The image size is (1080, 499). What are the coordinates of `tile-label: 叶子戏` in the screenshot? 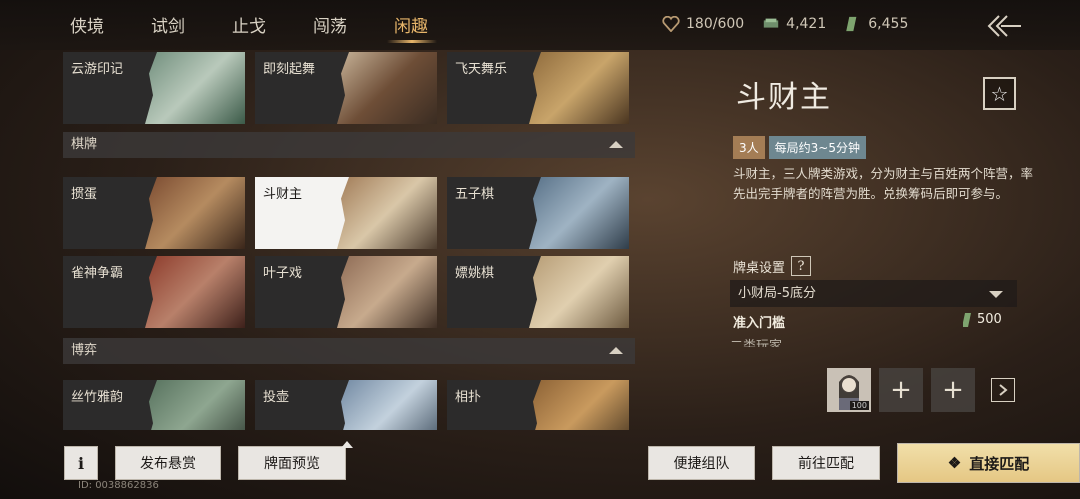 It's located at (283, 273).